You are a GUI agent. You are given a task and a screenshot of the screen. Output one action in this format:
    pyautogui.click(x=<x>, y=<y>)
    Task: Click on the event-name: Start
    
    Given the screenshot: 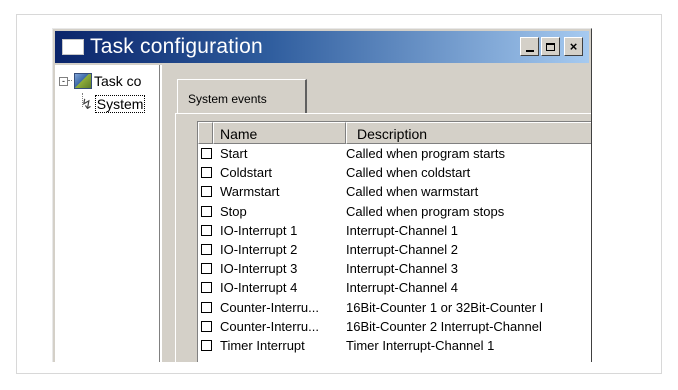 What is the action you would take?
    pyautogui.click(x=234, y=154)
    